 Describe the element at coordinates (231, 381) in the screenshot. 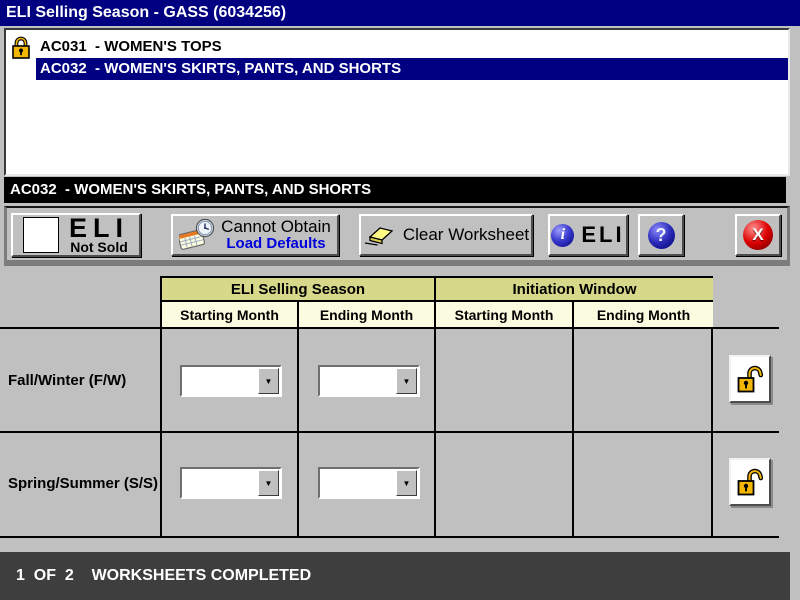

I see `fw-eli-starting-month-combobox: ▼` at that location.